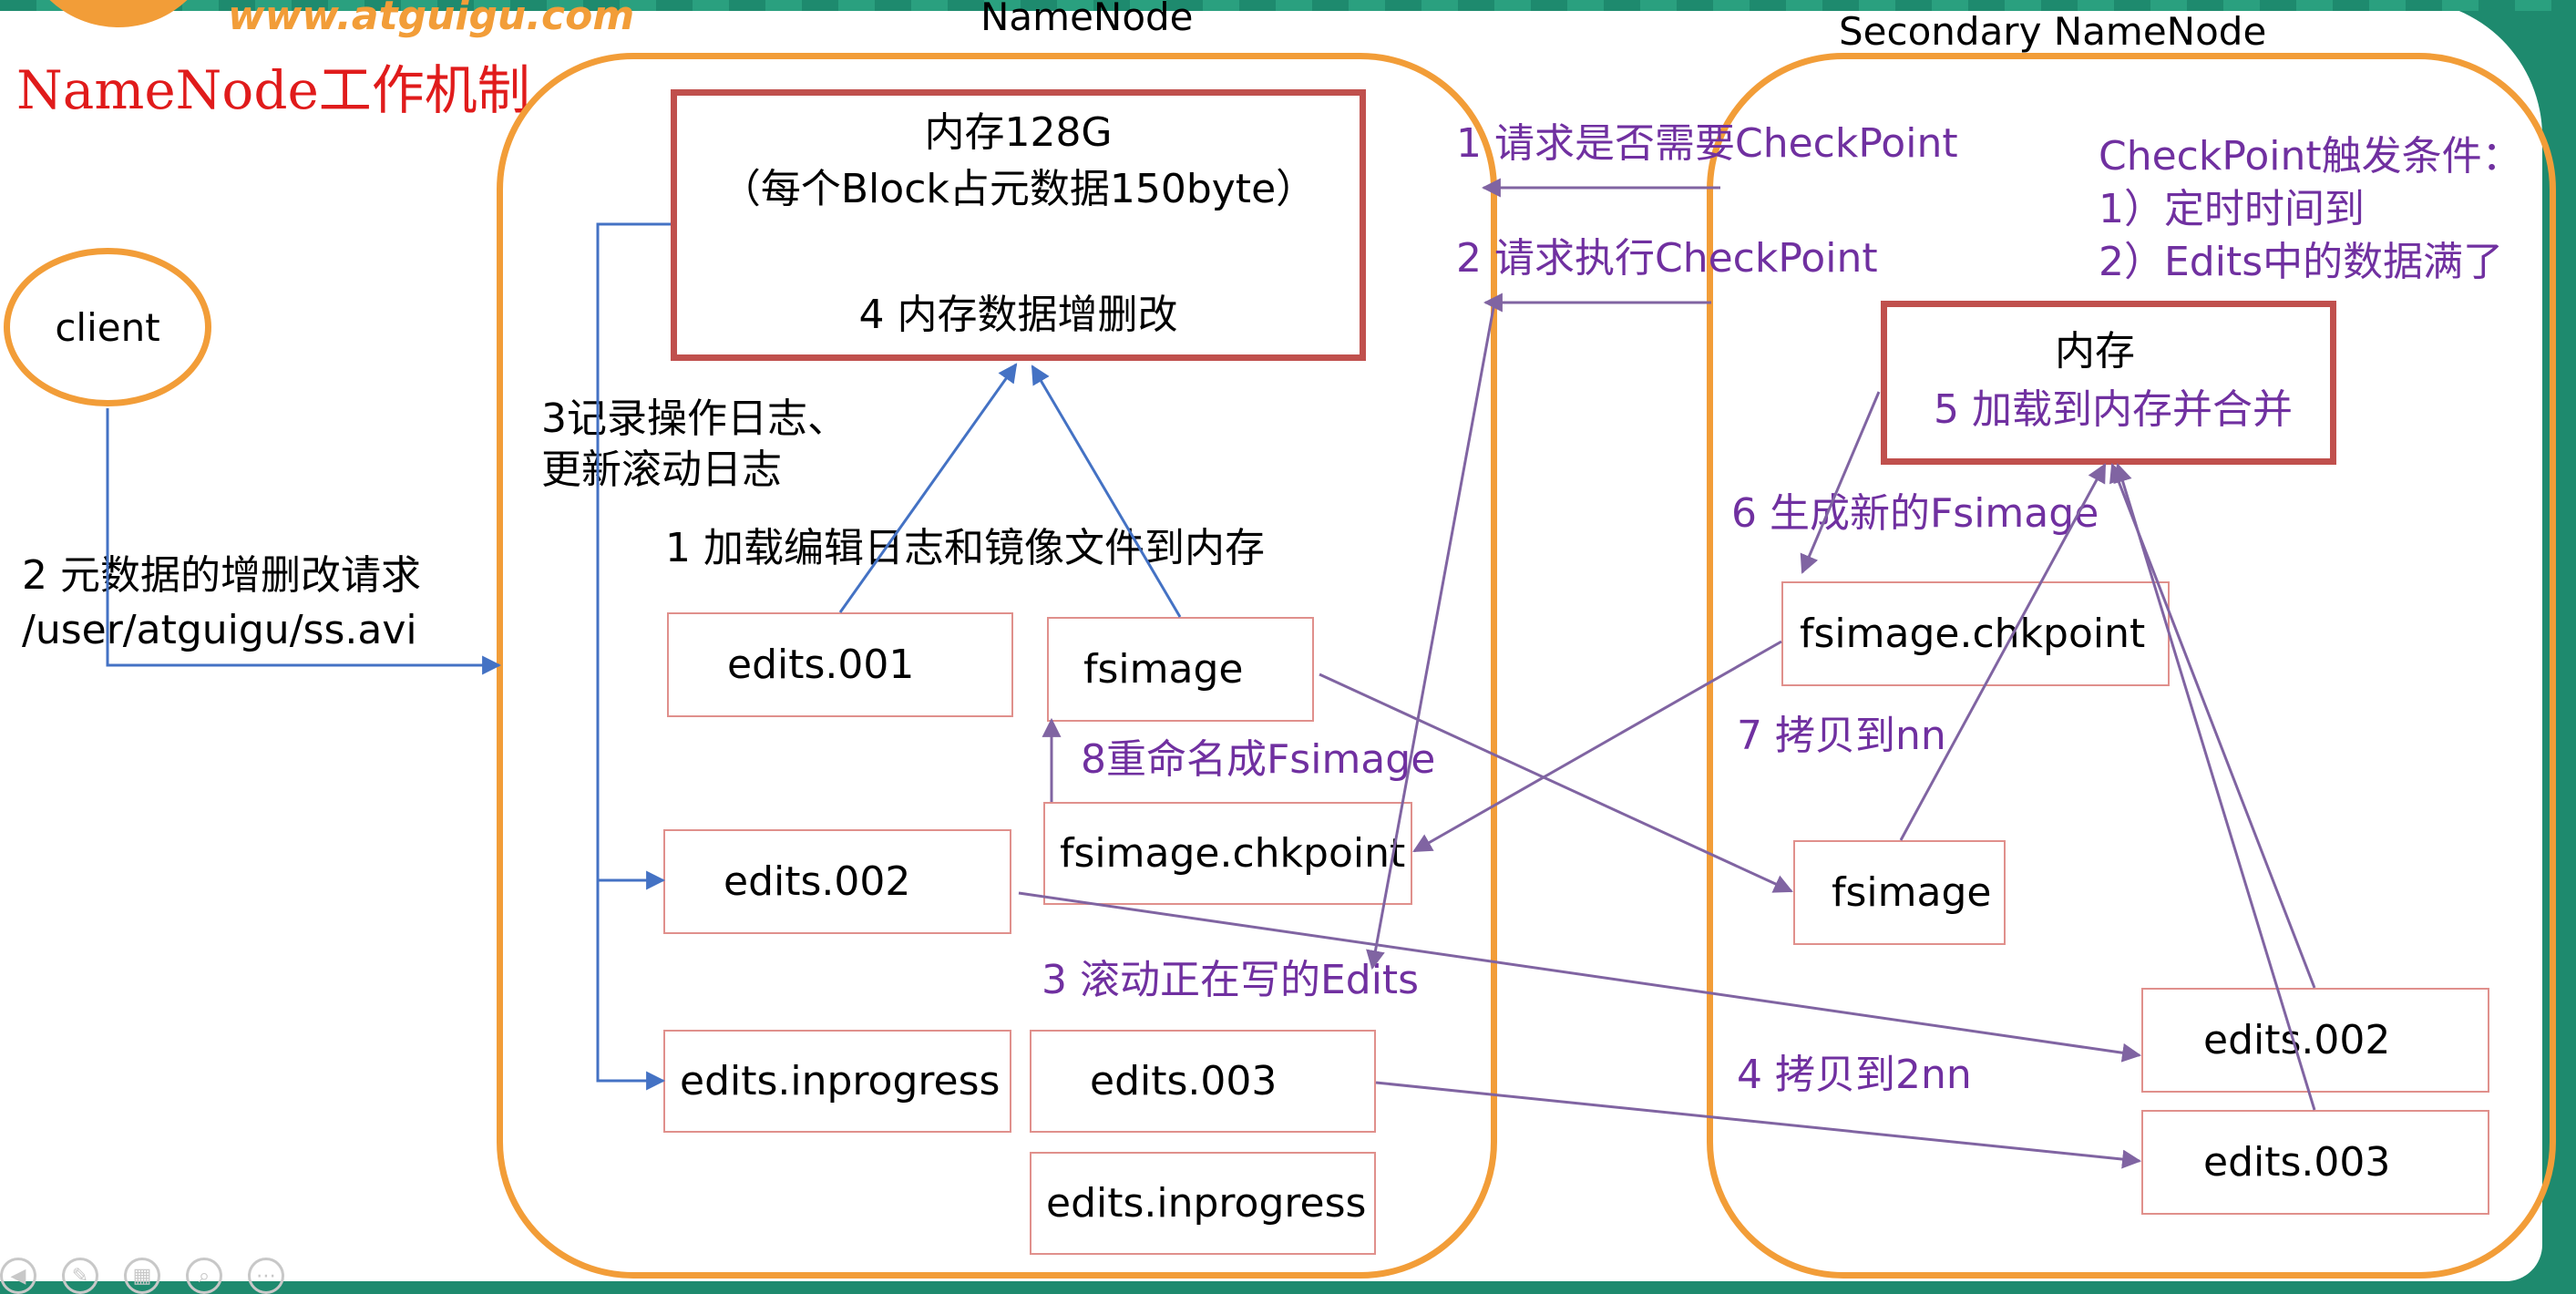 This screenshot has height=1294, width=2576. What do you see at coordinates (1107, 491) in the screenshot?
I see `arrow-load-fsimage` at bounding box center [1107, 491].